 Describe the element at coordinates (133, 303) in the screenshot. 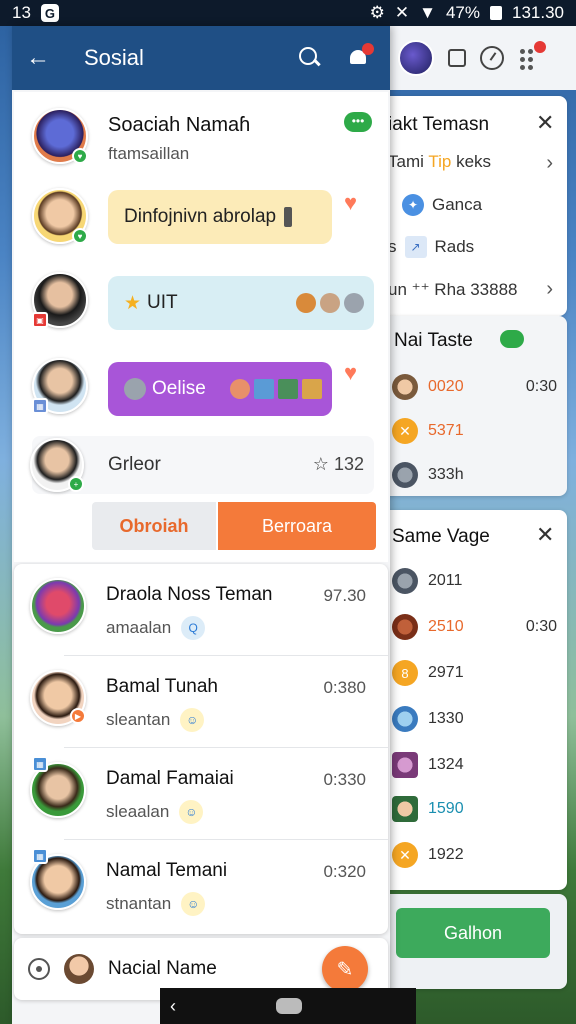

I see `star-icon: ★` at that location.